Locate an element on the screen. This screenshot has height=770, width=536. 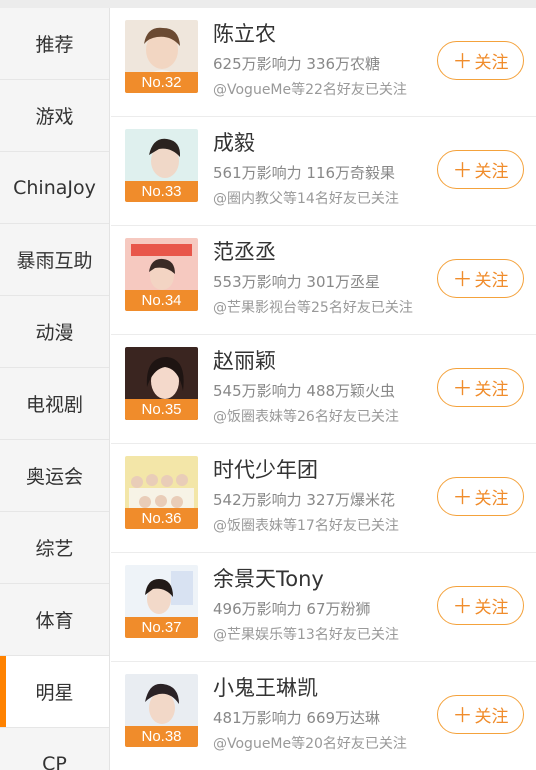
sidebar-item-rainstorm-aid: 暴雨互助 is located at coordinates (54, 260).